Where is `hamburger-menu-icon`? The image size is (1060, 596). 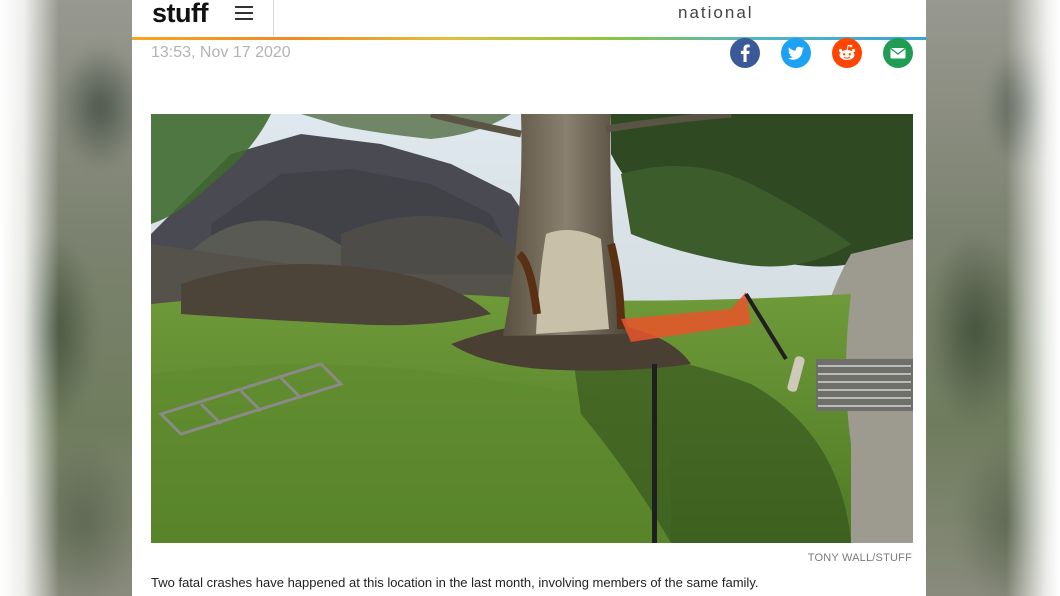
hamburger-menu-icon is located at coordinates (244, 15).